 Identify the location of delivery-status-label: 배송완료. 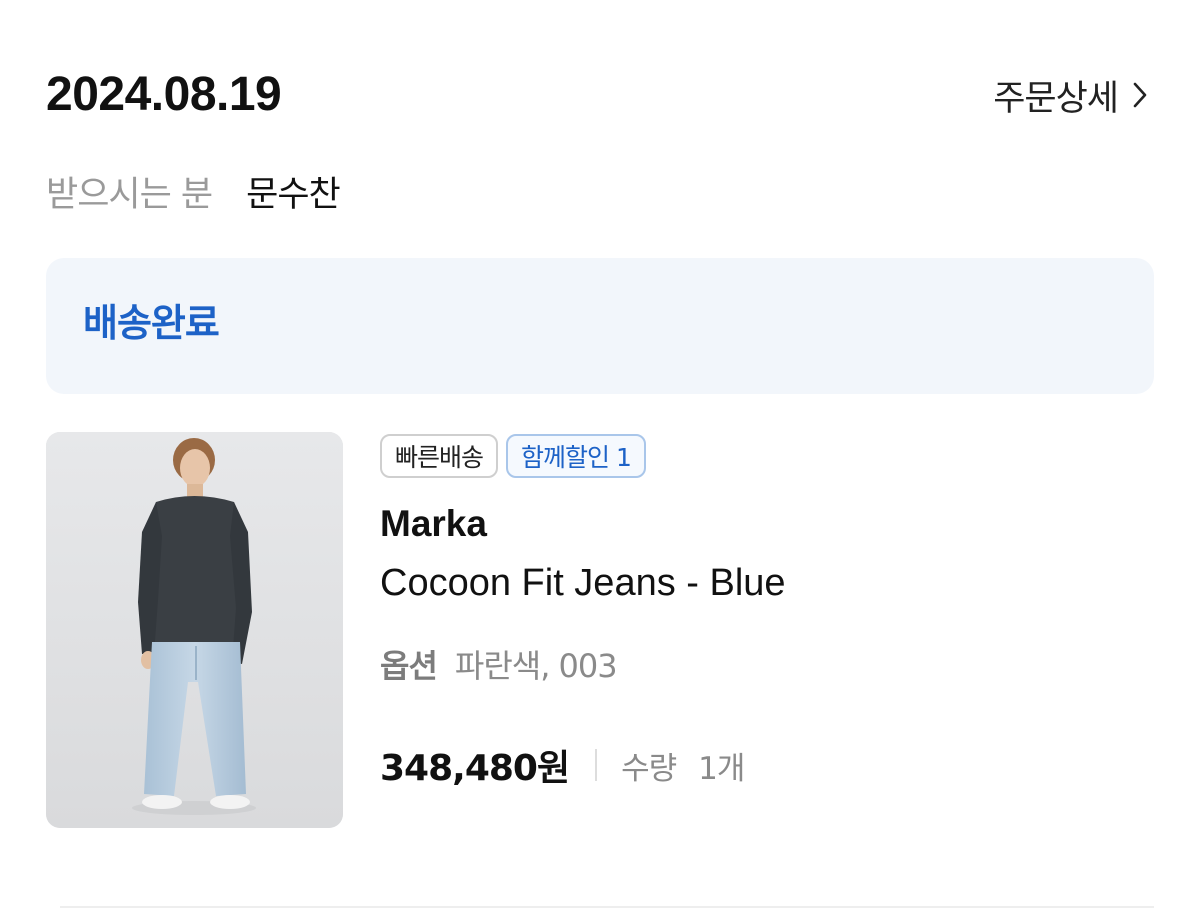
(151, 323).